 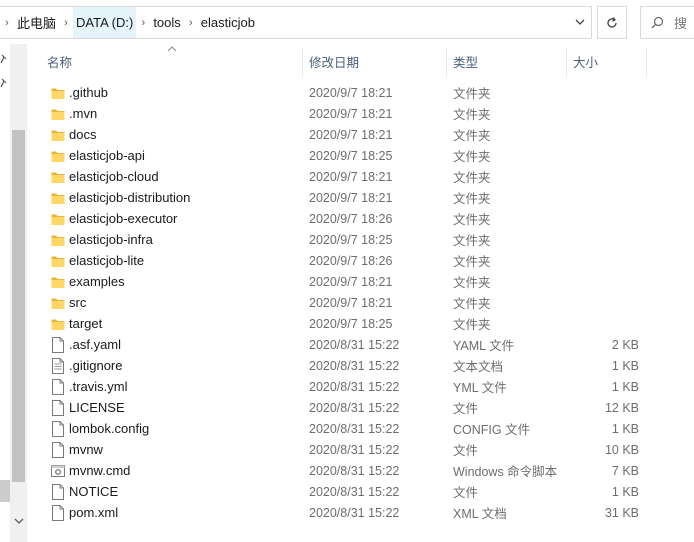 What do you see at coordinates (360, 512) in the screenshot?
I see `file-row: pom.xml 2020/8/31 15:22 XML 文档 31 KB` at bounding box center [360, 512].